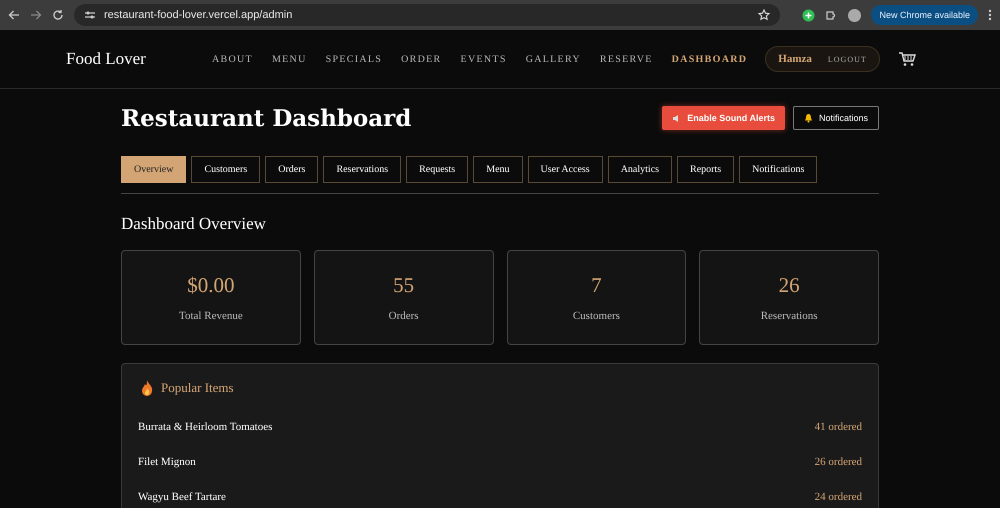  Describe the element at coordinates (194, 224) in the screenshot. I see `section-title: Dashboard Overview` at that location.